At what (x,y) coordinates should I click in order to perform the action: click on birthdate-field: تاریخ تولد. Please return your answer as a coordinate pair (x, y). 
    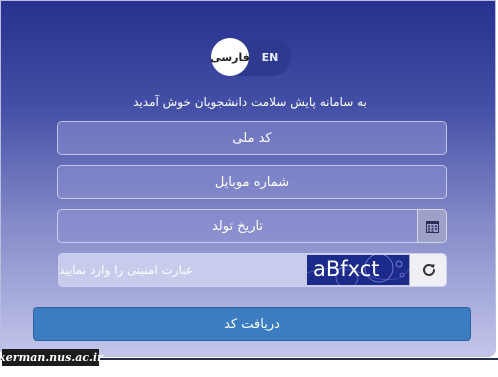
    Looking at the image, I should click on (237, 226).